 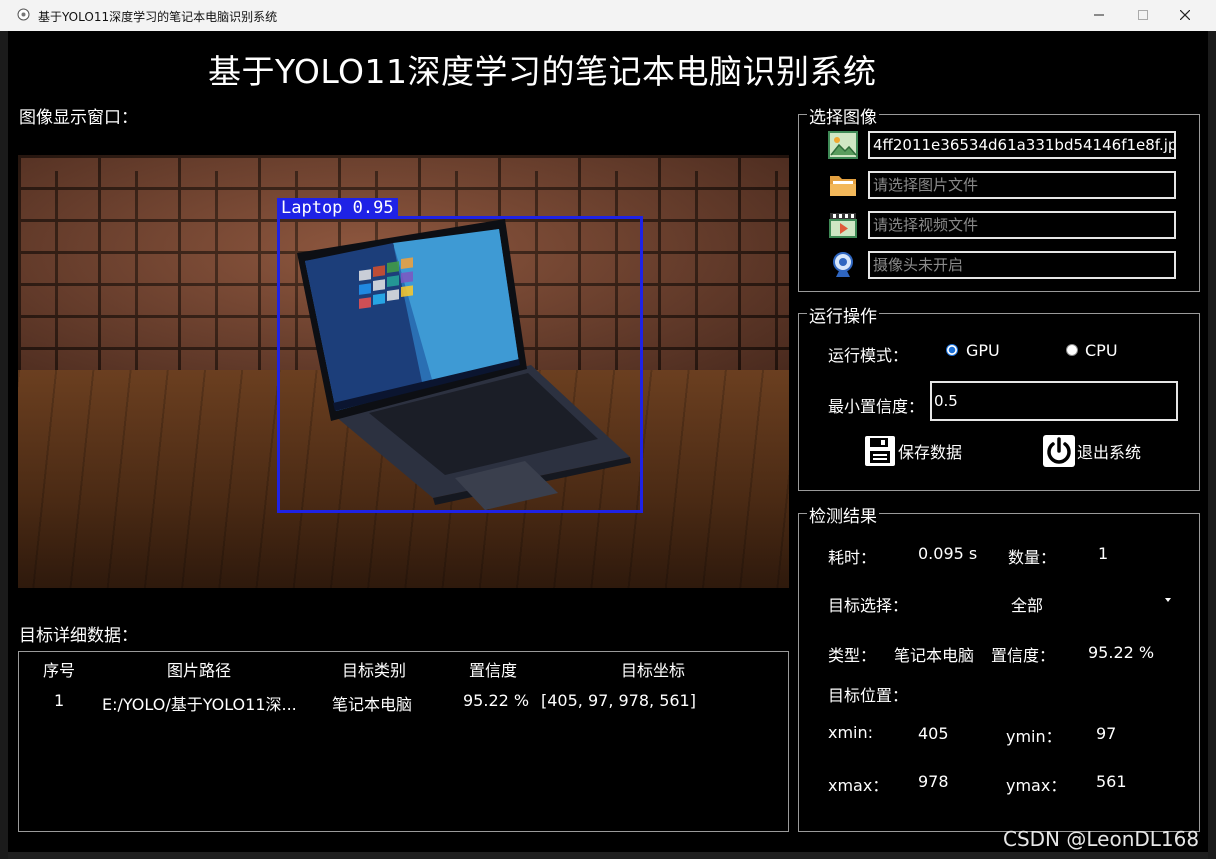 What do you see at coordinates (542, 71) in the screenshot?
I see `page-title: 基于YOLO11深度学习的笔记本电脑识别系统` at bounding box center [542, 71].